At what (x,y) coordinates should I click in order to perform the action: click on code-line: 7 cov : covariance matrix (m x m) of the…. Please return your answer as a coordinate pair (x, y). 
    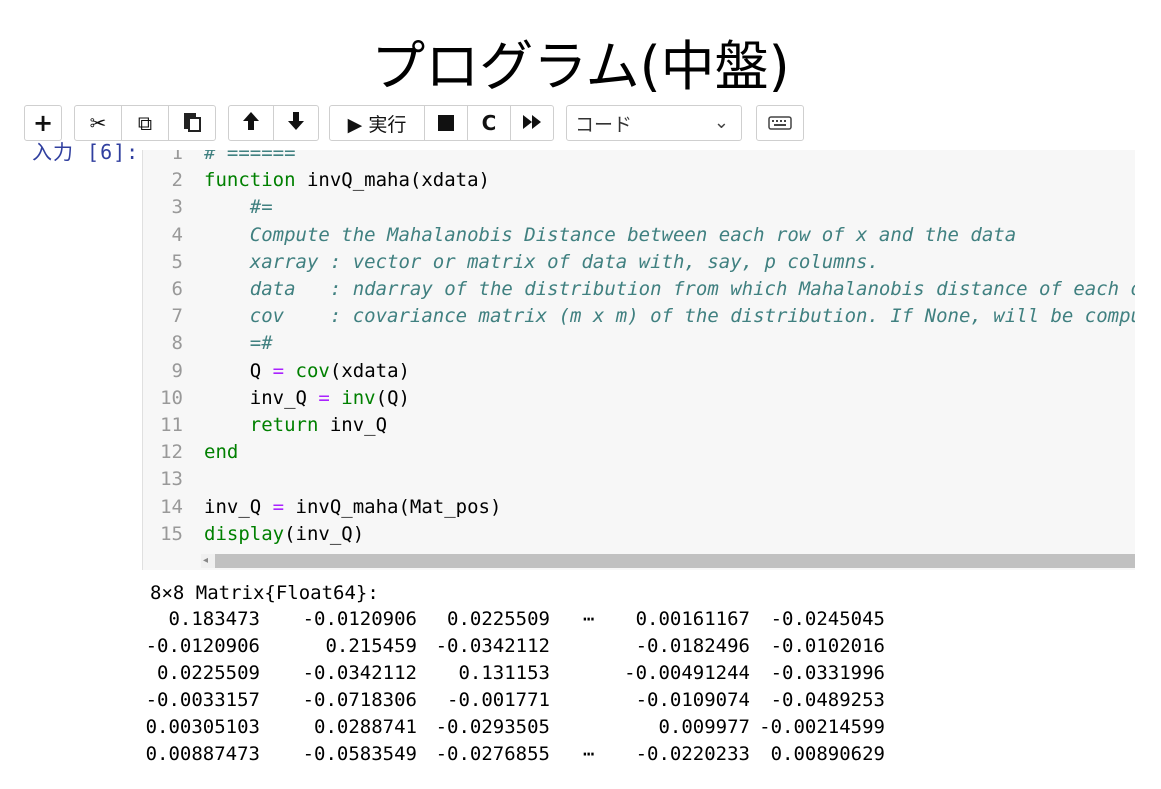
    Looking at the image, I should click on (639, 316).